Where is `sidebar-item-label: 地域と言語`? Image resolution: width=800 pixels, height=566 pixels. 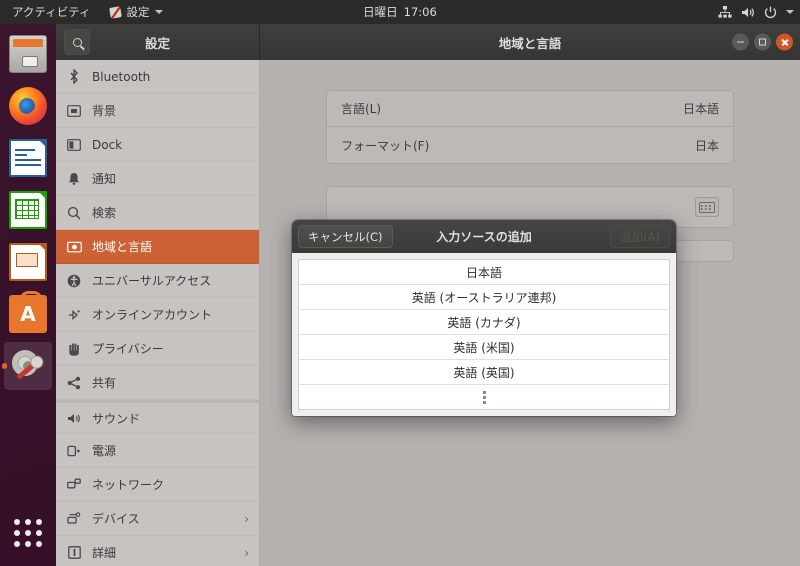 sidebar-item-label: 地域と言語 is located at coordinates (122, 247).